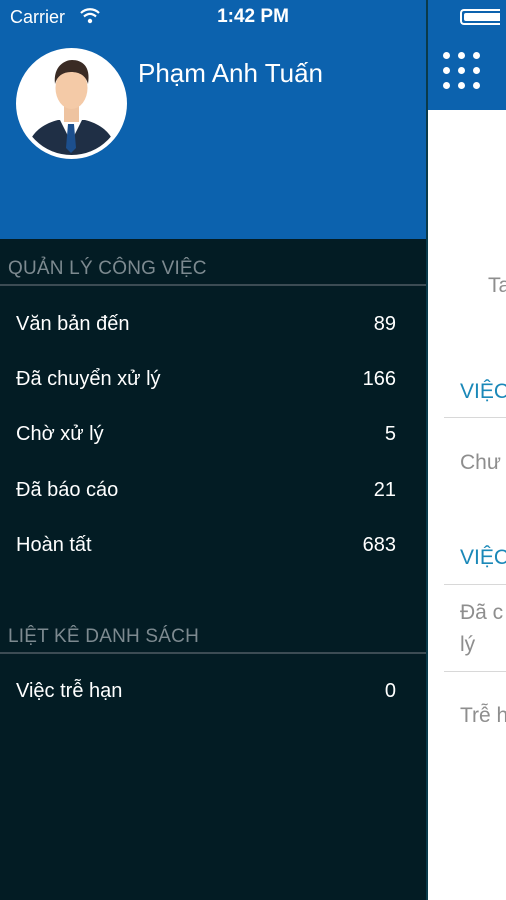  What do you see at coordinates (107, 268) in the screenshot?
I see `section-title-task-management: QUẢN LÝ CÔNG VIỆC` at bounding box center [107, 268].